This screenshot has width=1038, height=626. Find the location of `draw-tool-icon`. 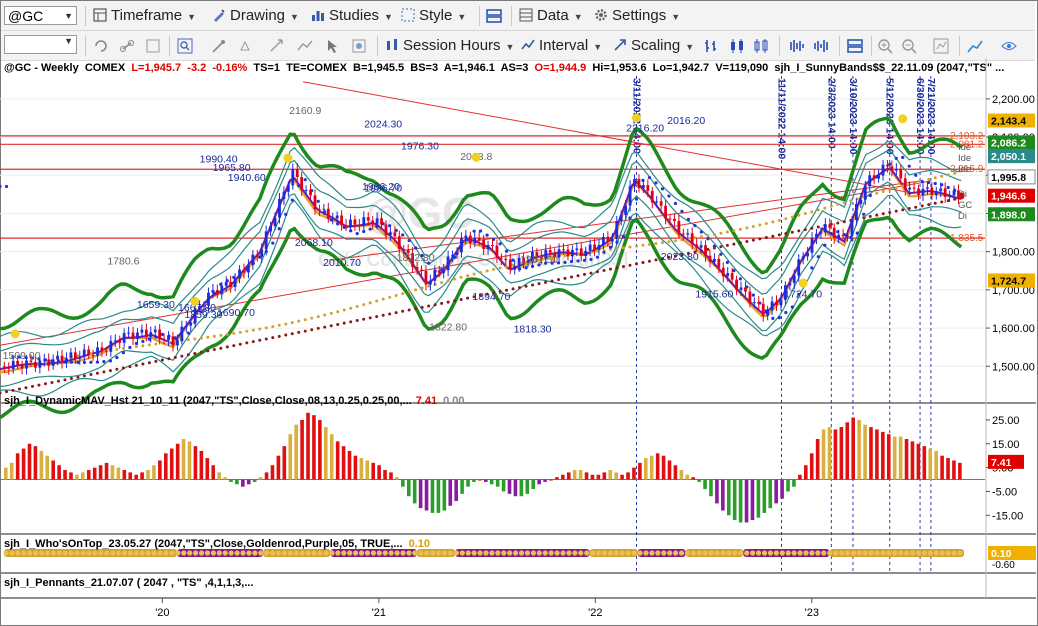

draw-tool-icon is located at coordinates (219, 46).